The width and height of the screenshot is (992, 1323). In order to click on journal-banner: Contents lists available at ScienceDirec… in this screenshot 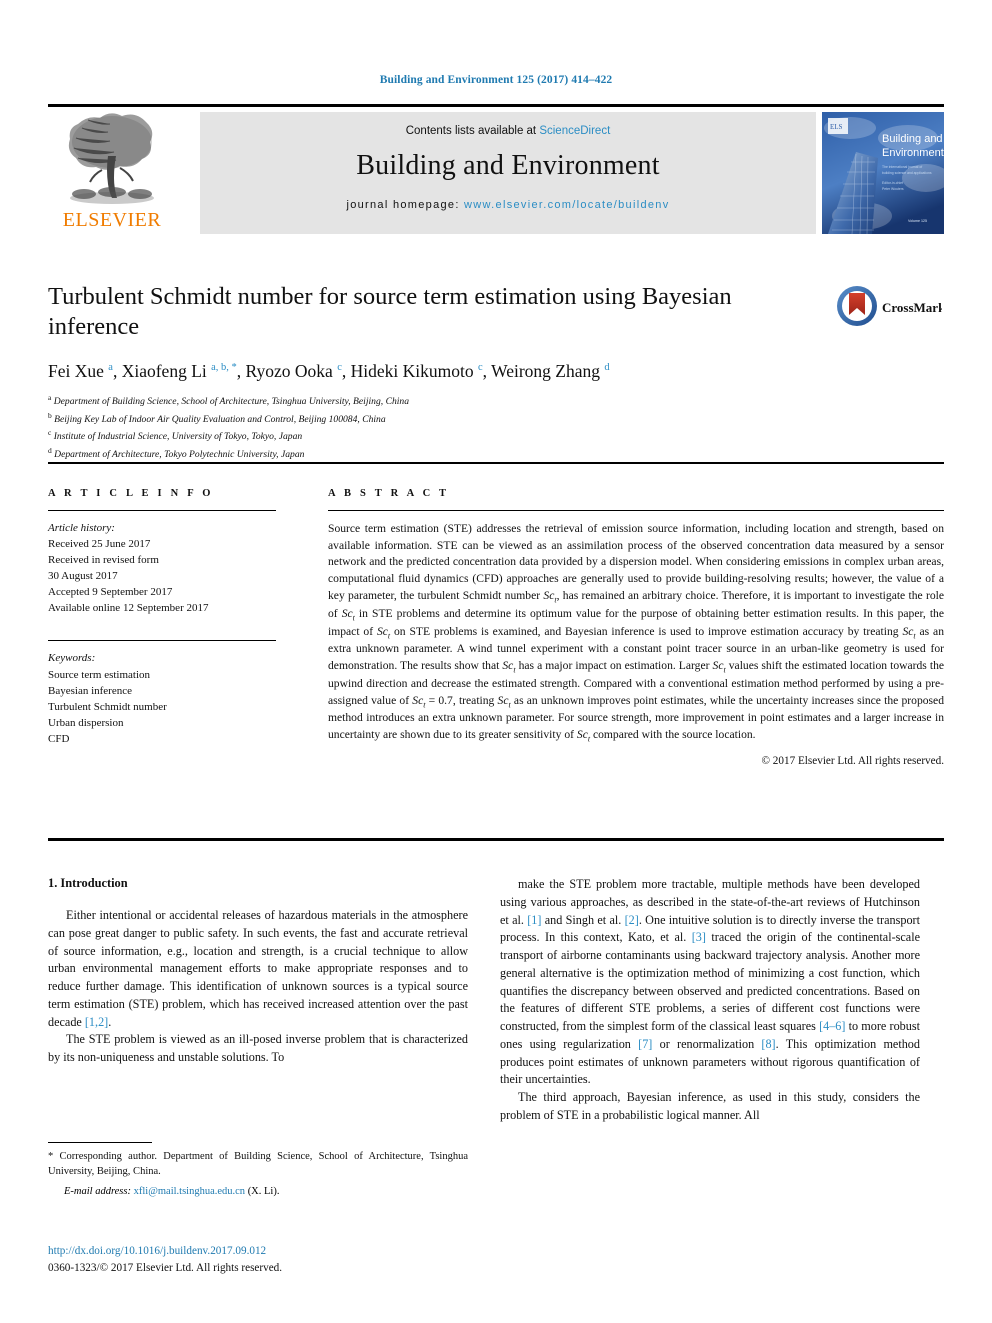, I will do `click(508, 173)`.